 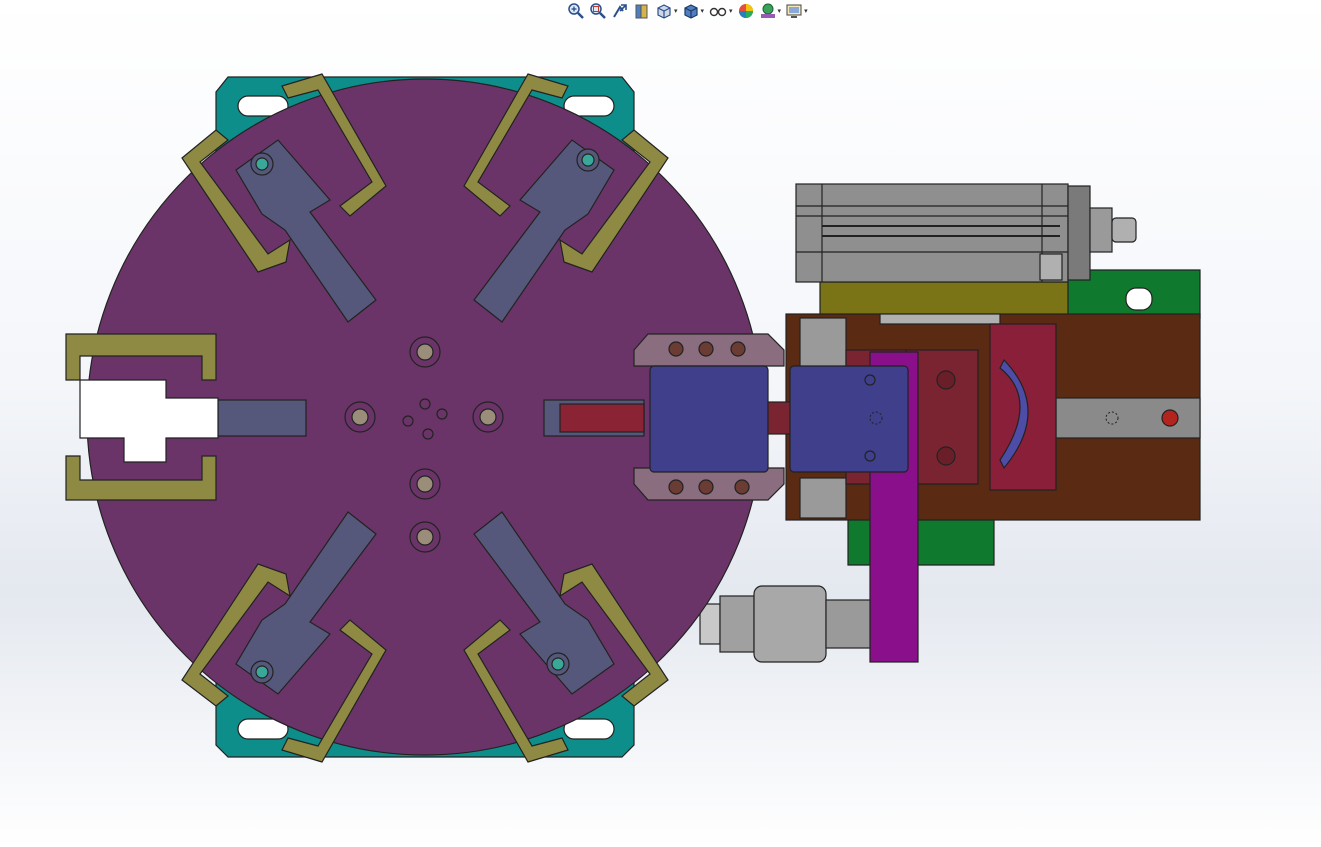 I want to click on previous-view-icon, so click(x=620, y=11).